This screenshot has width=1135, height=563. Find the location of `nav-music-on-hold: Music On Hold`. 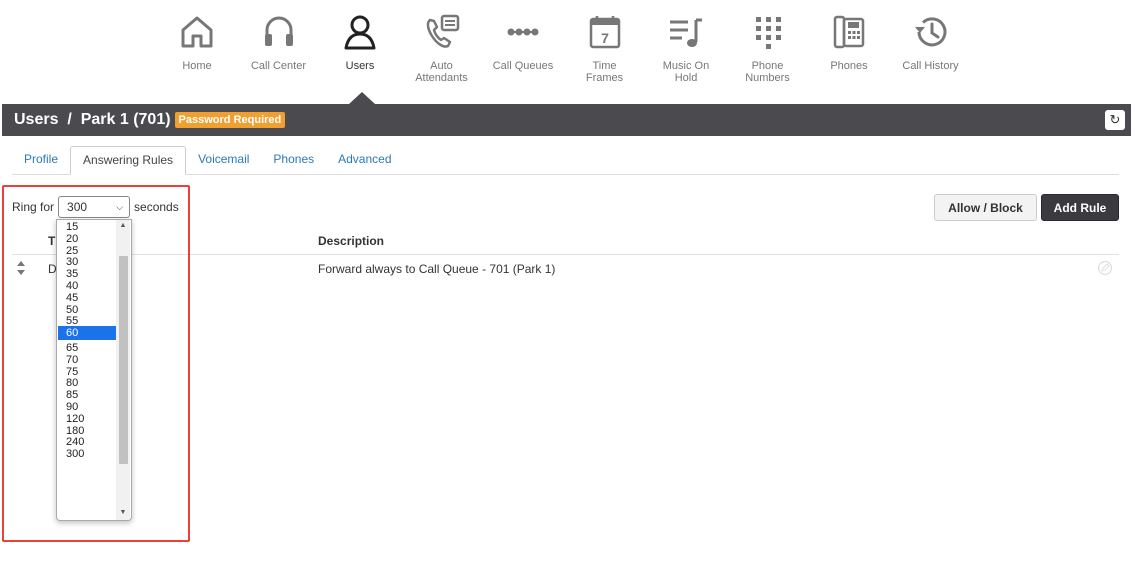

nav-music-on-hold: Music On Hold is located at coordinates (686, 50).